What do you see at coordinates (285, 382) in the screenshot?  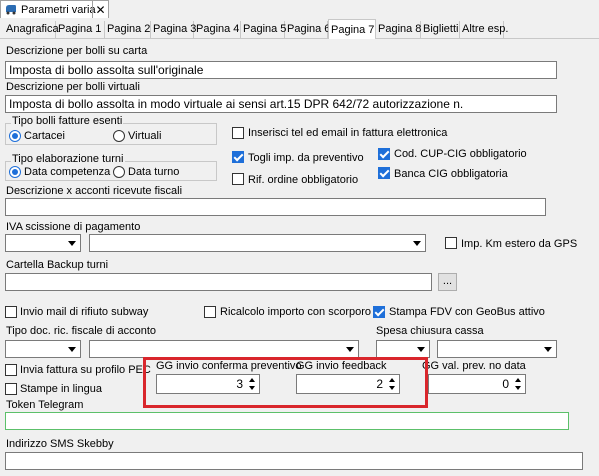 I see `highlight-box` at bounding box center [285, 382].